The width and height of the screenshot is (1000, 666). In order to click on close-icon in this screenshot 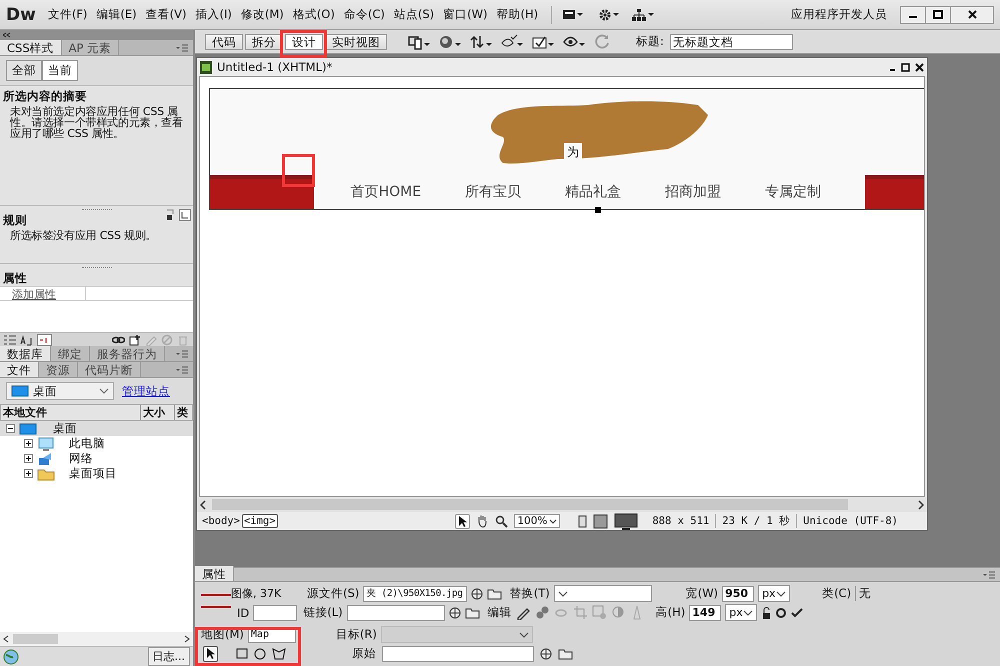, I will do `click(919, 67)`.